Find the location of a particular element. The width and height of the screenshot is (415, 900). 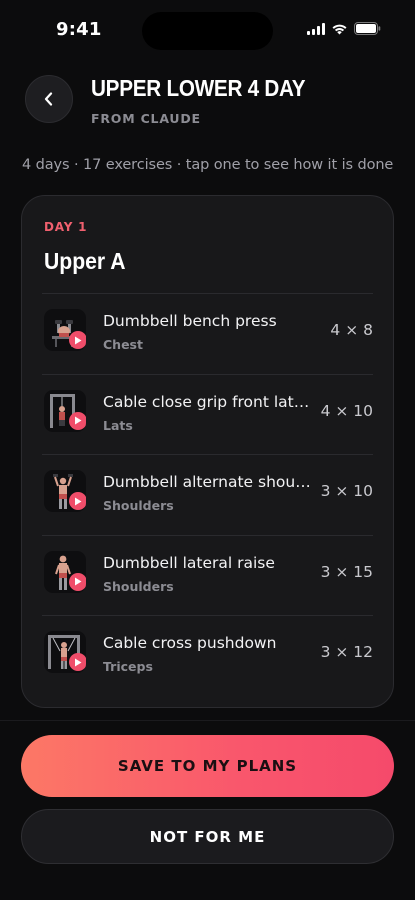

battery-icon is located at coordinates (367, 28).